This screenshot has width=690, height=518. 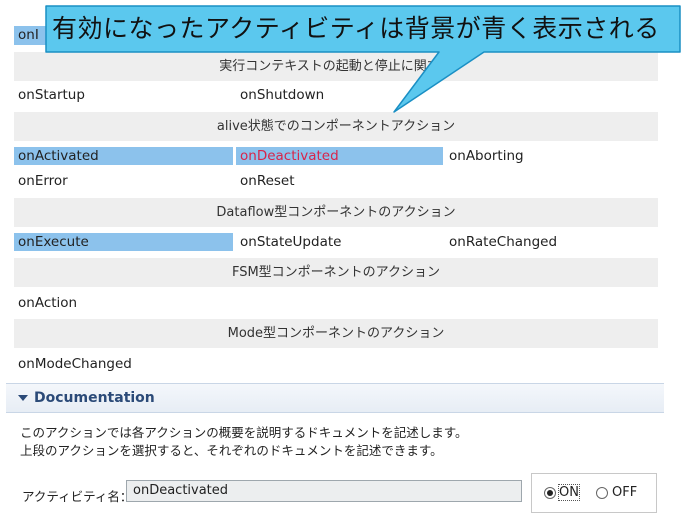 I want to click on section-mode-actions: Mode型コンポーネントのアクション, so click(x=336, y=333).